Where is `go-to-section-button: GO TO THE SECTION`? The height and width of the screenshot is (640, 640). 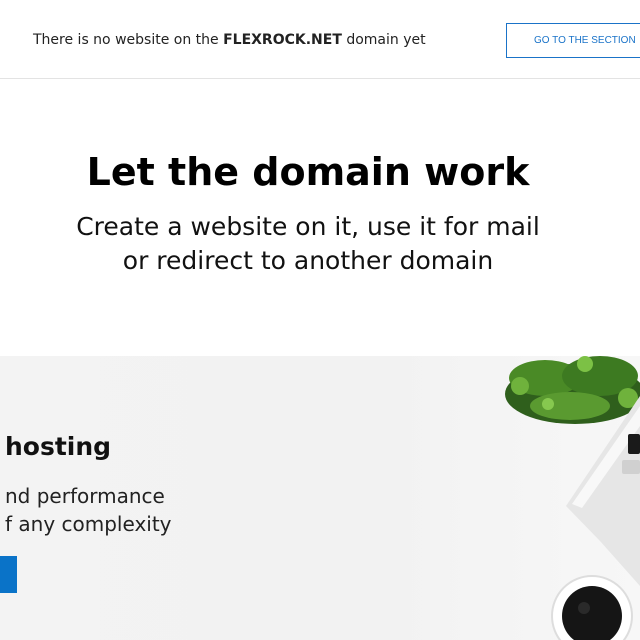 go-to-section-button: GO TO THE SECTION is located at coordinates (573, 40).